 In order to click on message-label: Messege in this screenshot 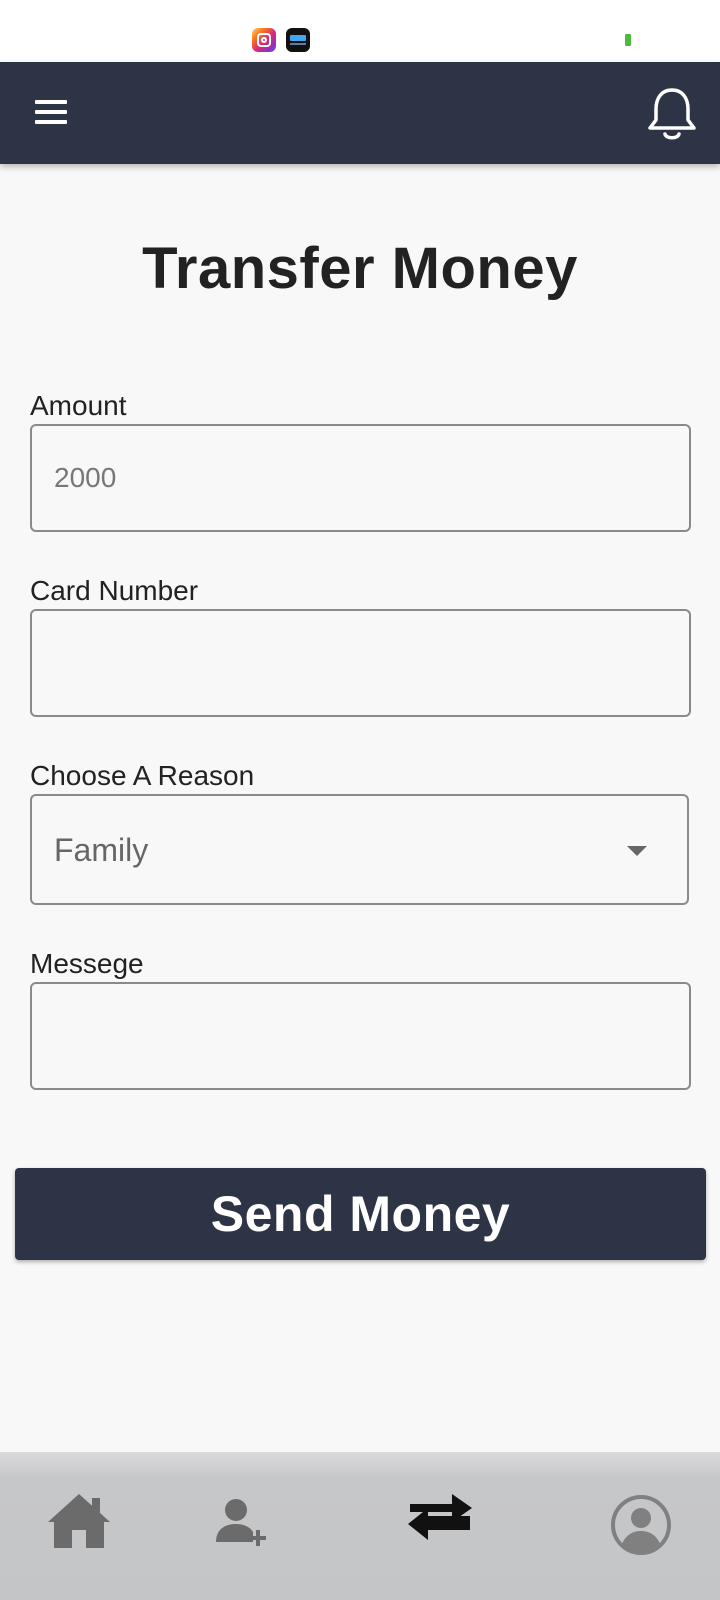, I will do `click(87, 963)`.